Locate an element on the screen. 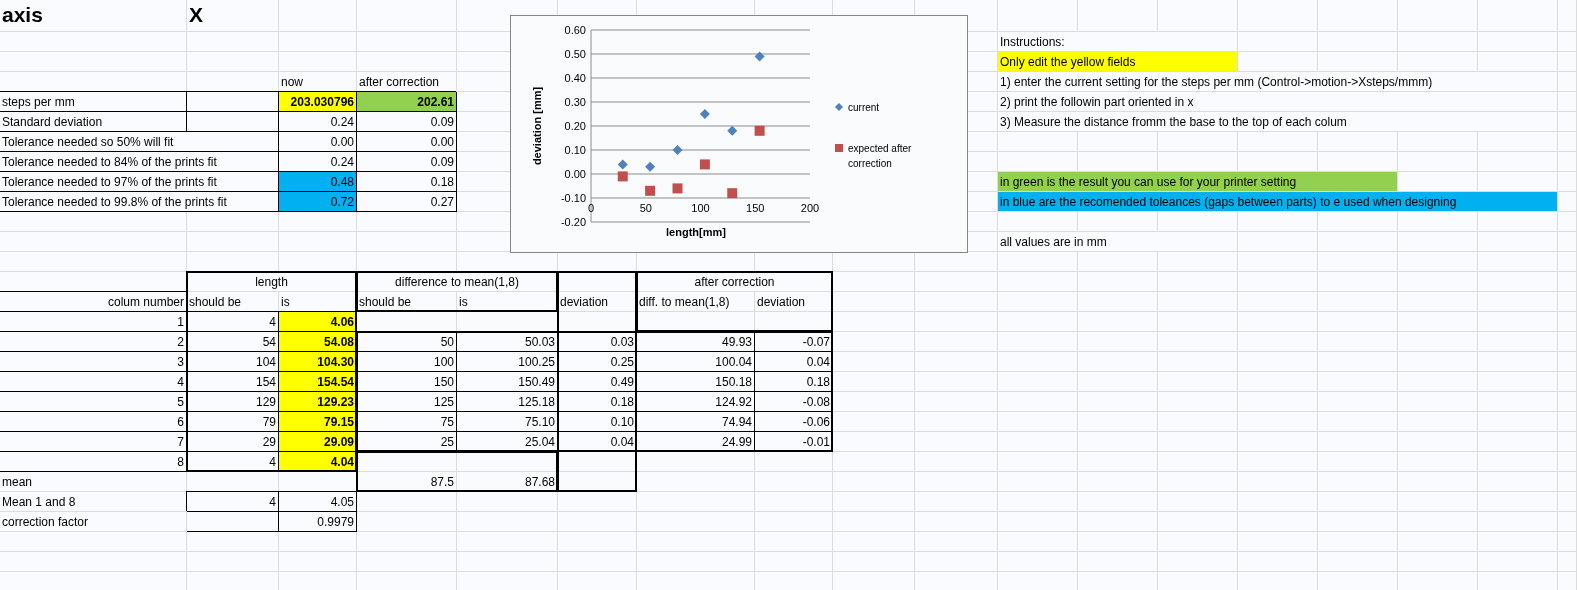 The image size is (1577, 590). axis-title: deviation [mm] is located at coordinates (537, 126).